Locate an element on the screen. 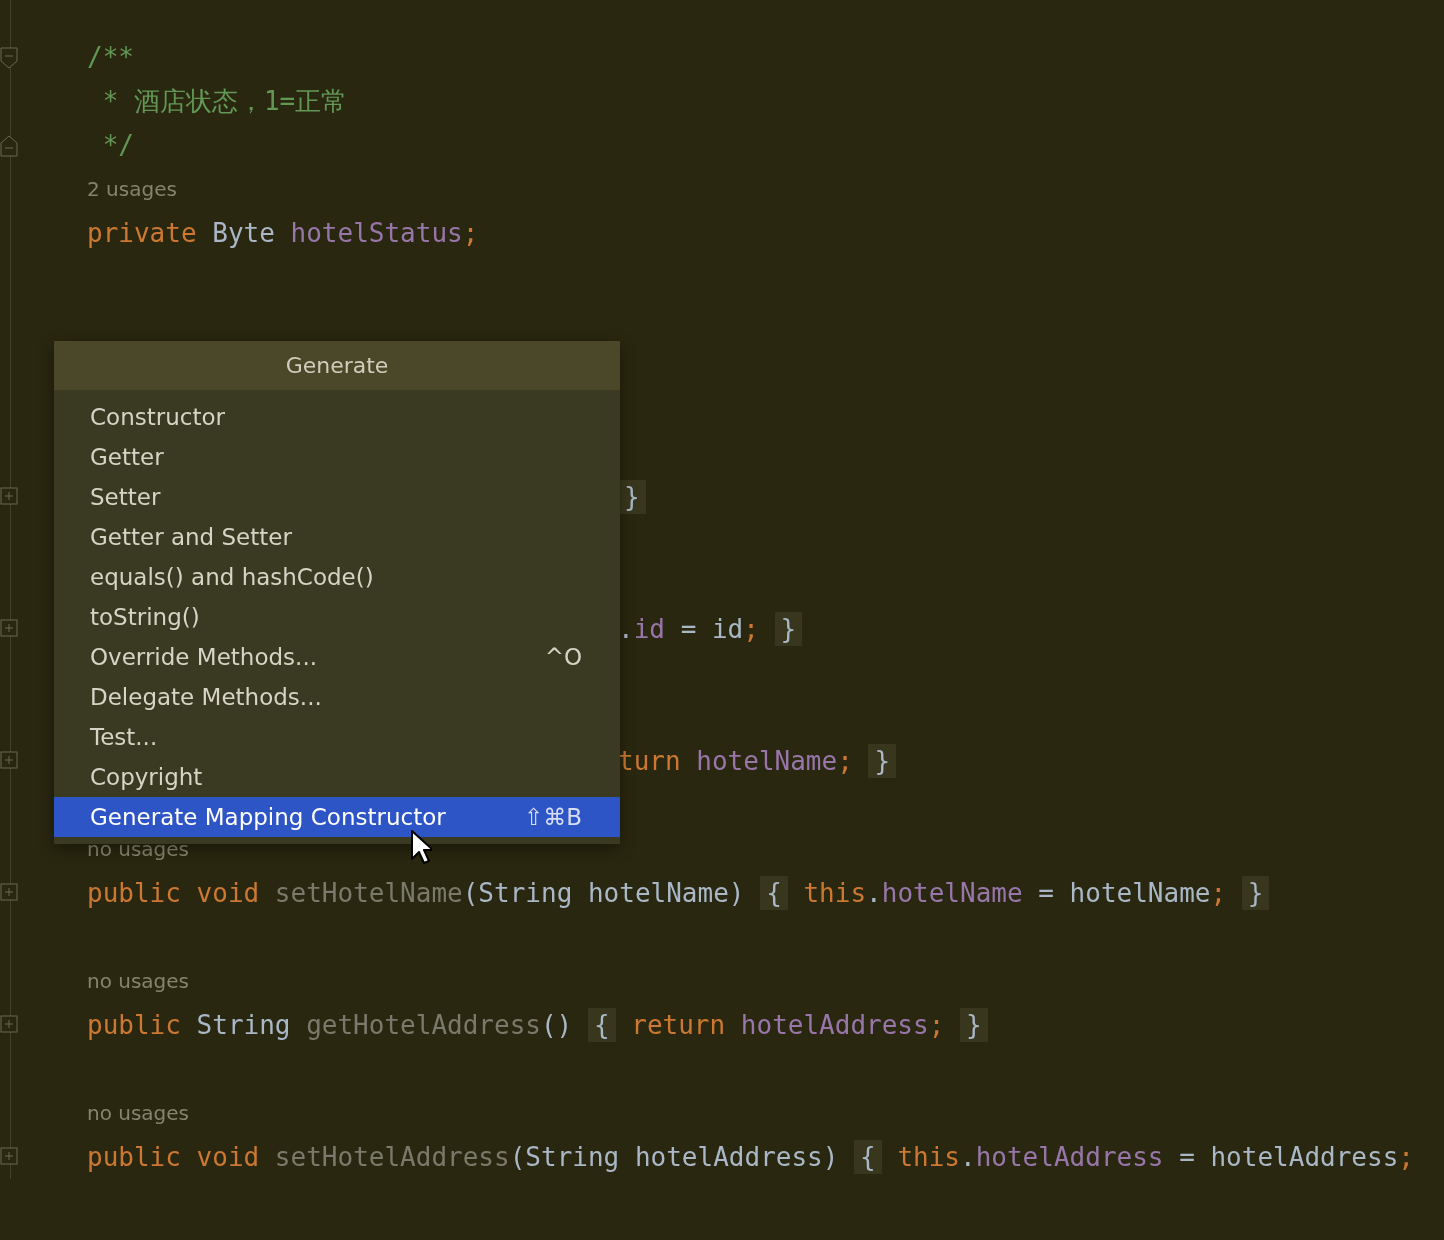 This screenshot has width=1444, height=1240. code-line: */ is located at coordinates (117, 145).